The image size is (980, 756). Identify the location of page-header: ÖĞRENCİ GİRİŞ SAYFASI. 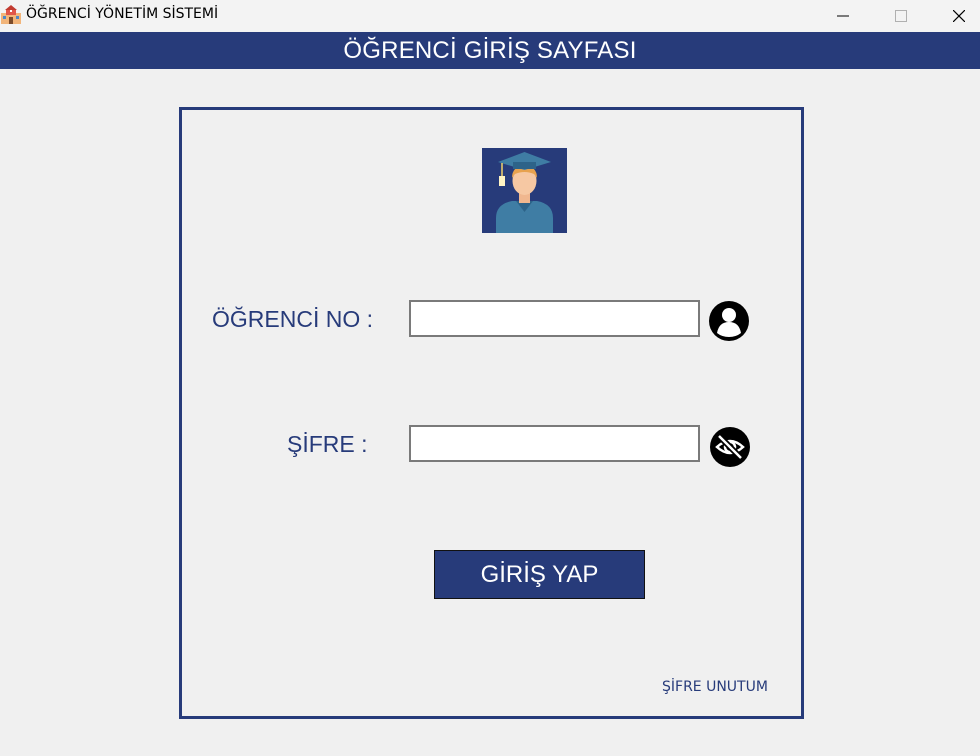
(490, 50).